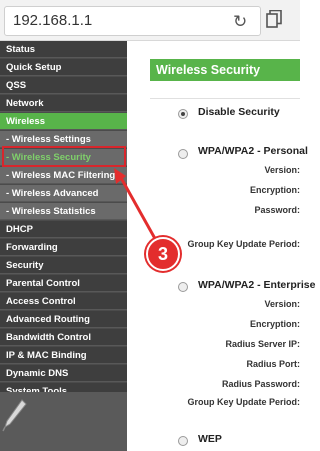 The height and width of the screenshot is (451, 320). What do you see at coordinates (262, 344) in the screenshot?
I see `field-label-radius-server-ip: Radius Server IP:` at bounding box center [262, 344].